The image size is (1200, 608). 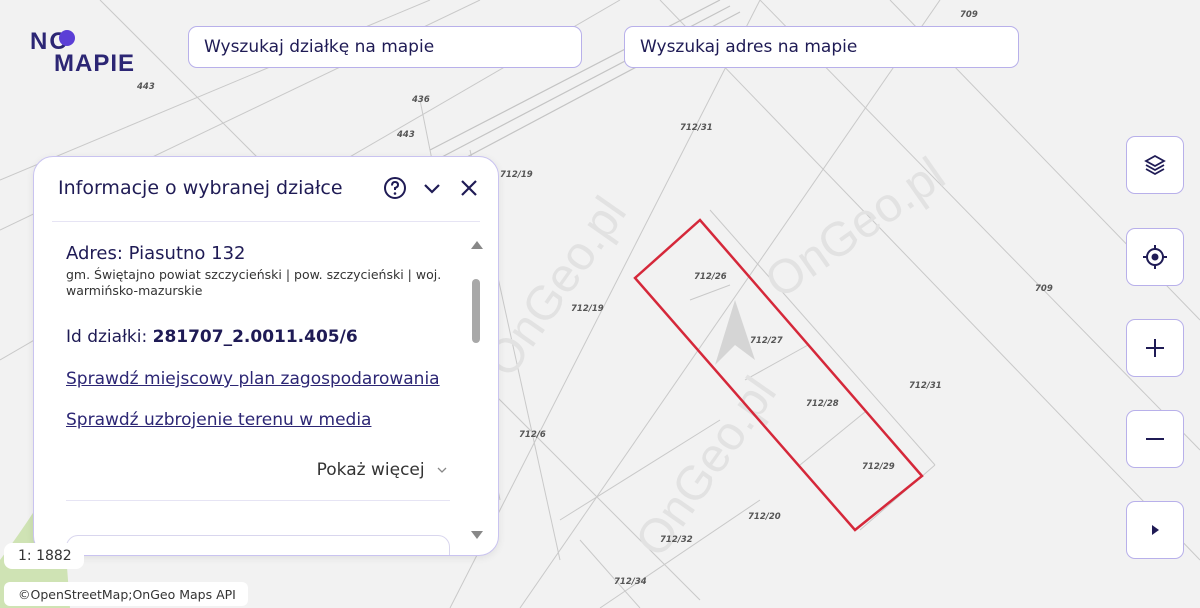 What do you see at coordinates (126, 594) in the screenshot?
I see `map-attribution: ©OpenStreetMap;OnGeo Maps API` at bounding box center [126, 594].